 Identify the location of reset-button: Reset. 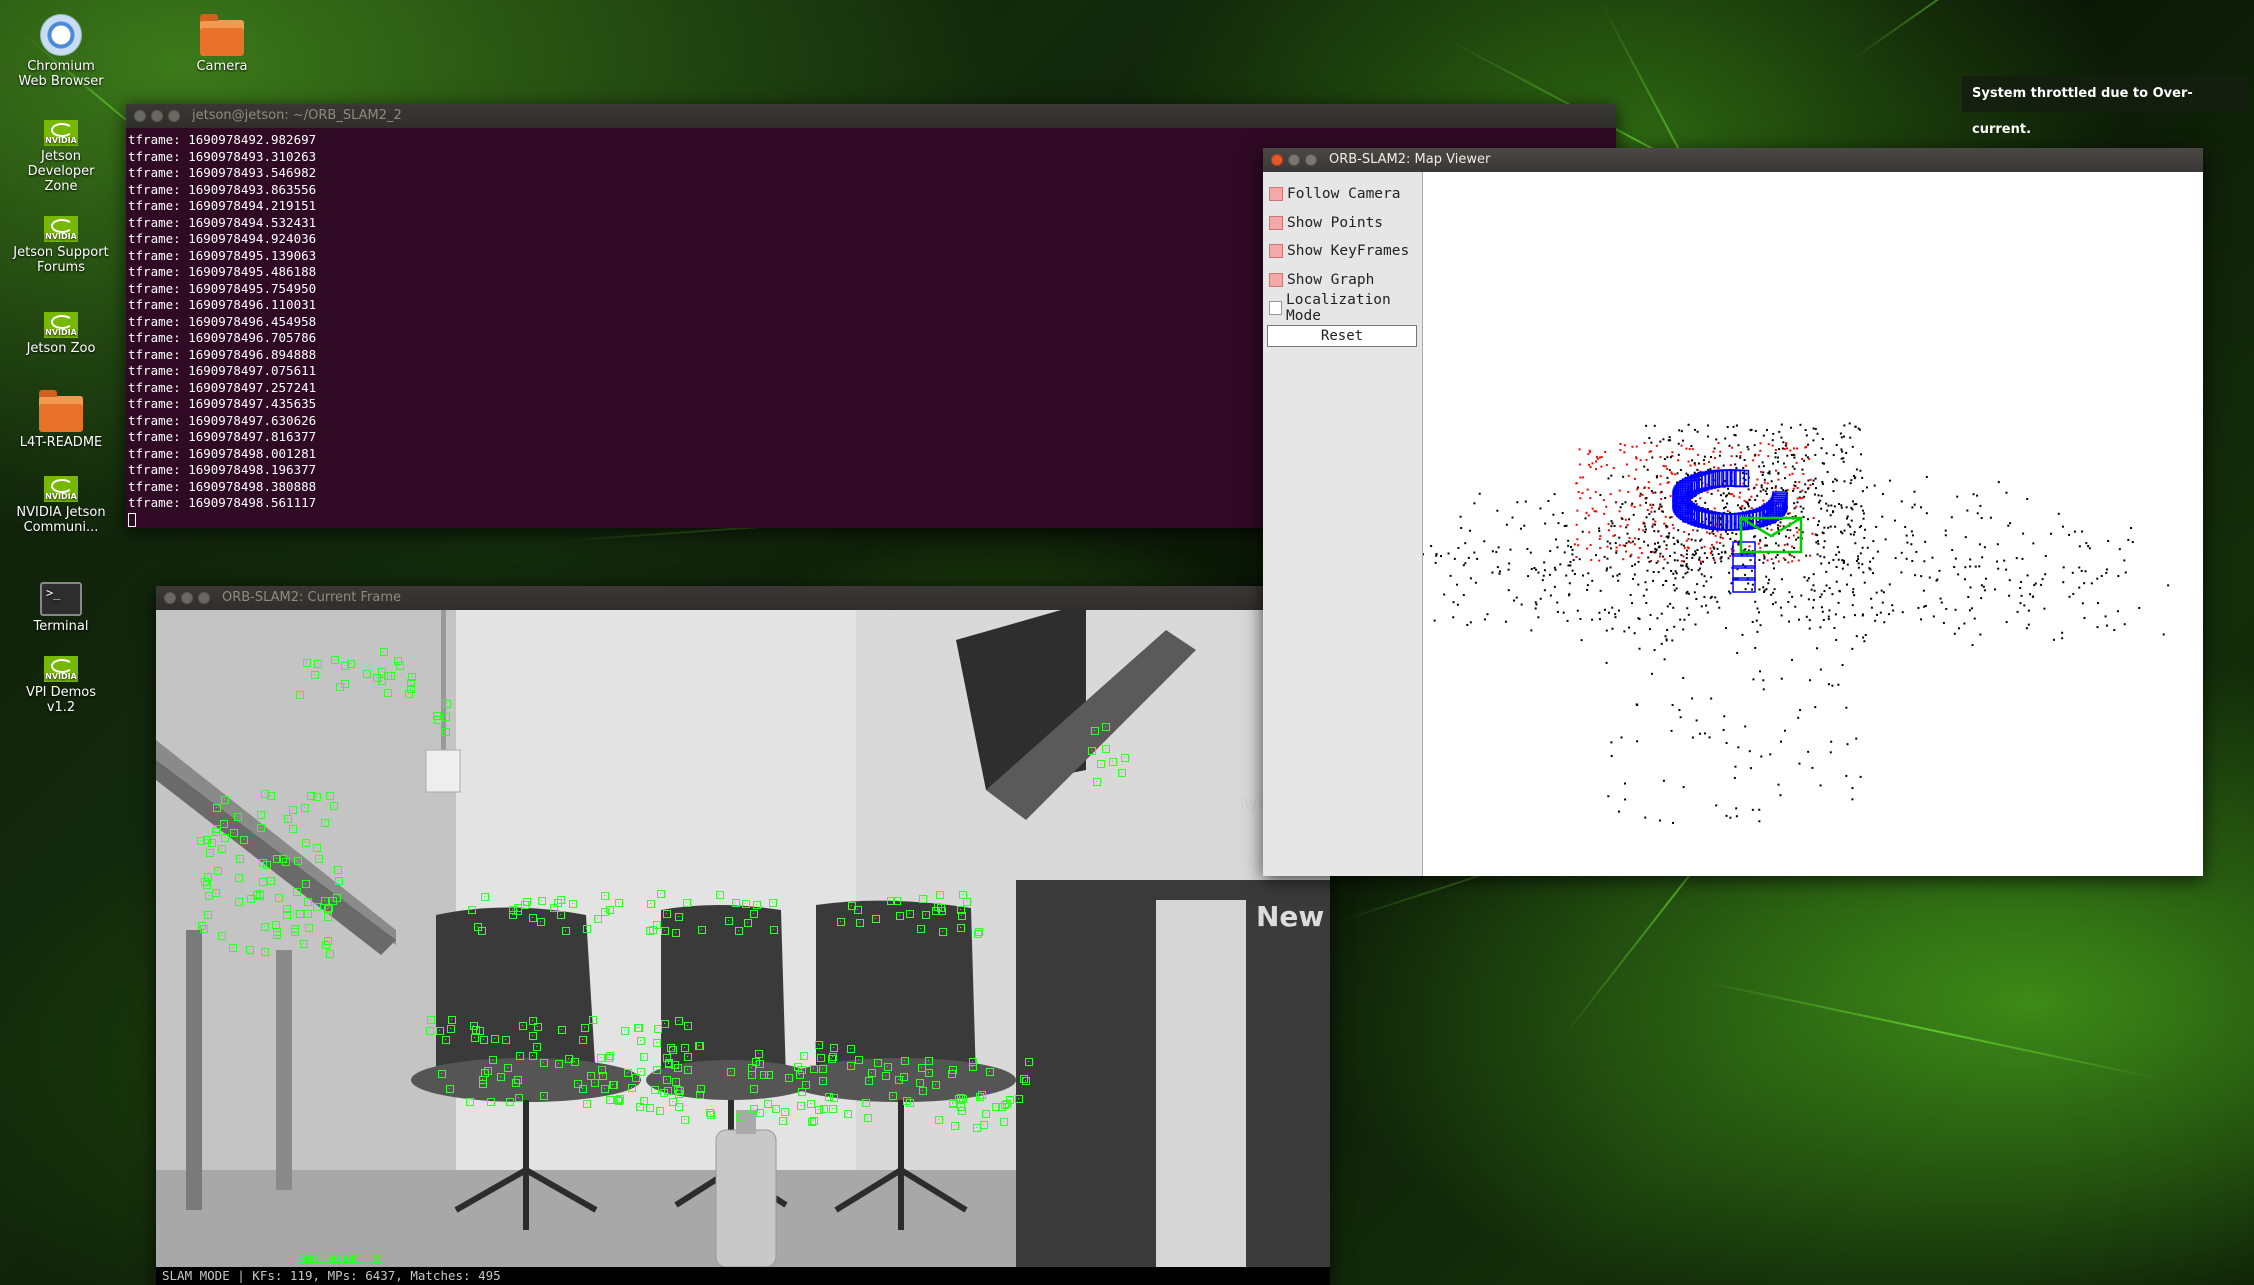
(1342, 335).